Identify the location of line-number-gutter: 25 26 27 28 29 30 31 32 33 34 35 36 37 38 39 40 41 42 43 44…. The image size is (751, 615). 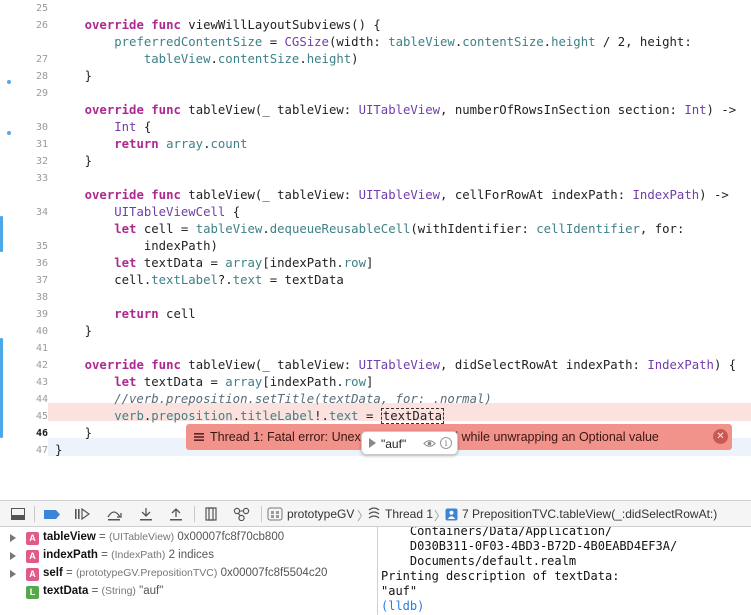
(24, 250).